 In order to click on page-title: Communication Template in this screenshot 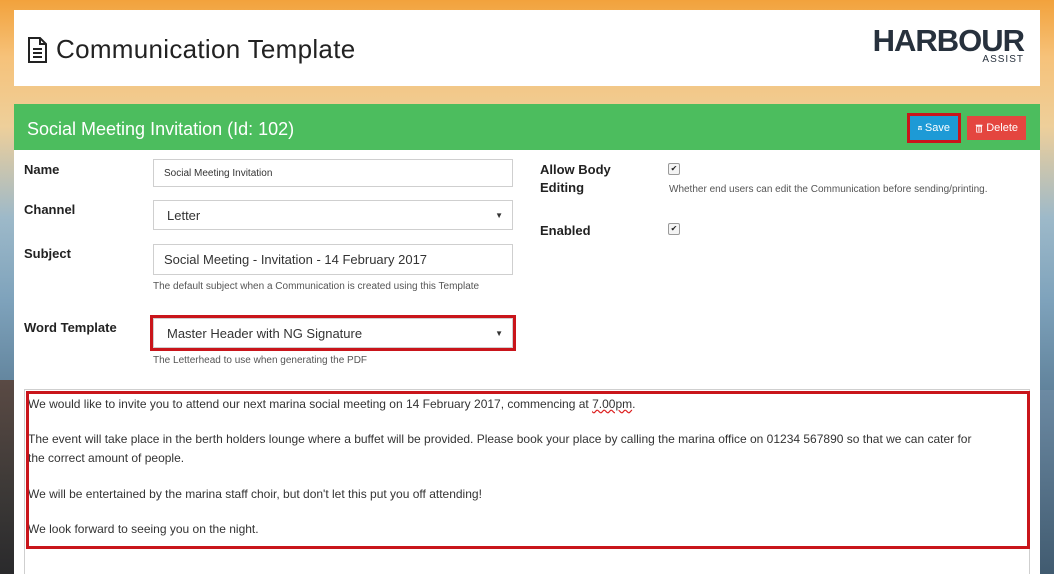, I will do `click(190, 49)`.